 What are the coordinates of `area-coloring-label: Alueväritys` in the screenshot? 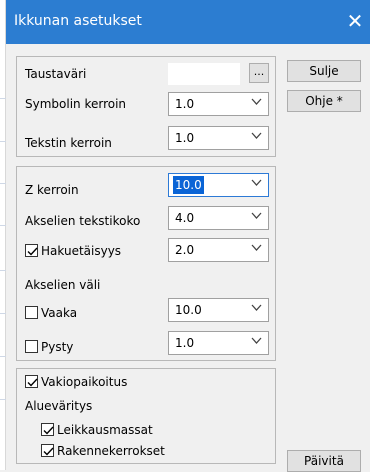 It's located at (59, 406).